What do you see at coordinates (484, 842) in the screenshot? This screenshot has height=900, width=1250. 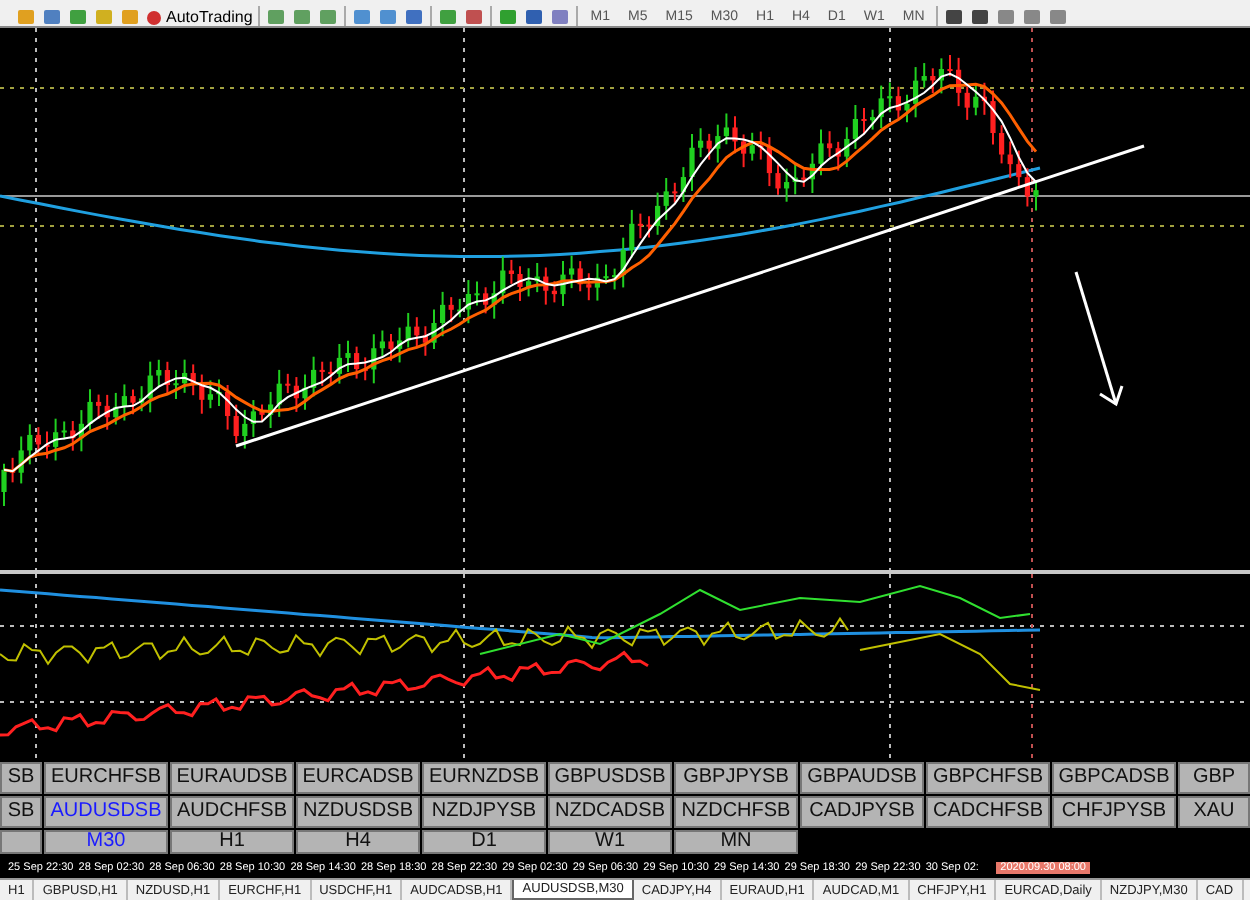 I see `timeframe-button: D1` at bounding box center [484, 842].